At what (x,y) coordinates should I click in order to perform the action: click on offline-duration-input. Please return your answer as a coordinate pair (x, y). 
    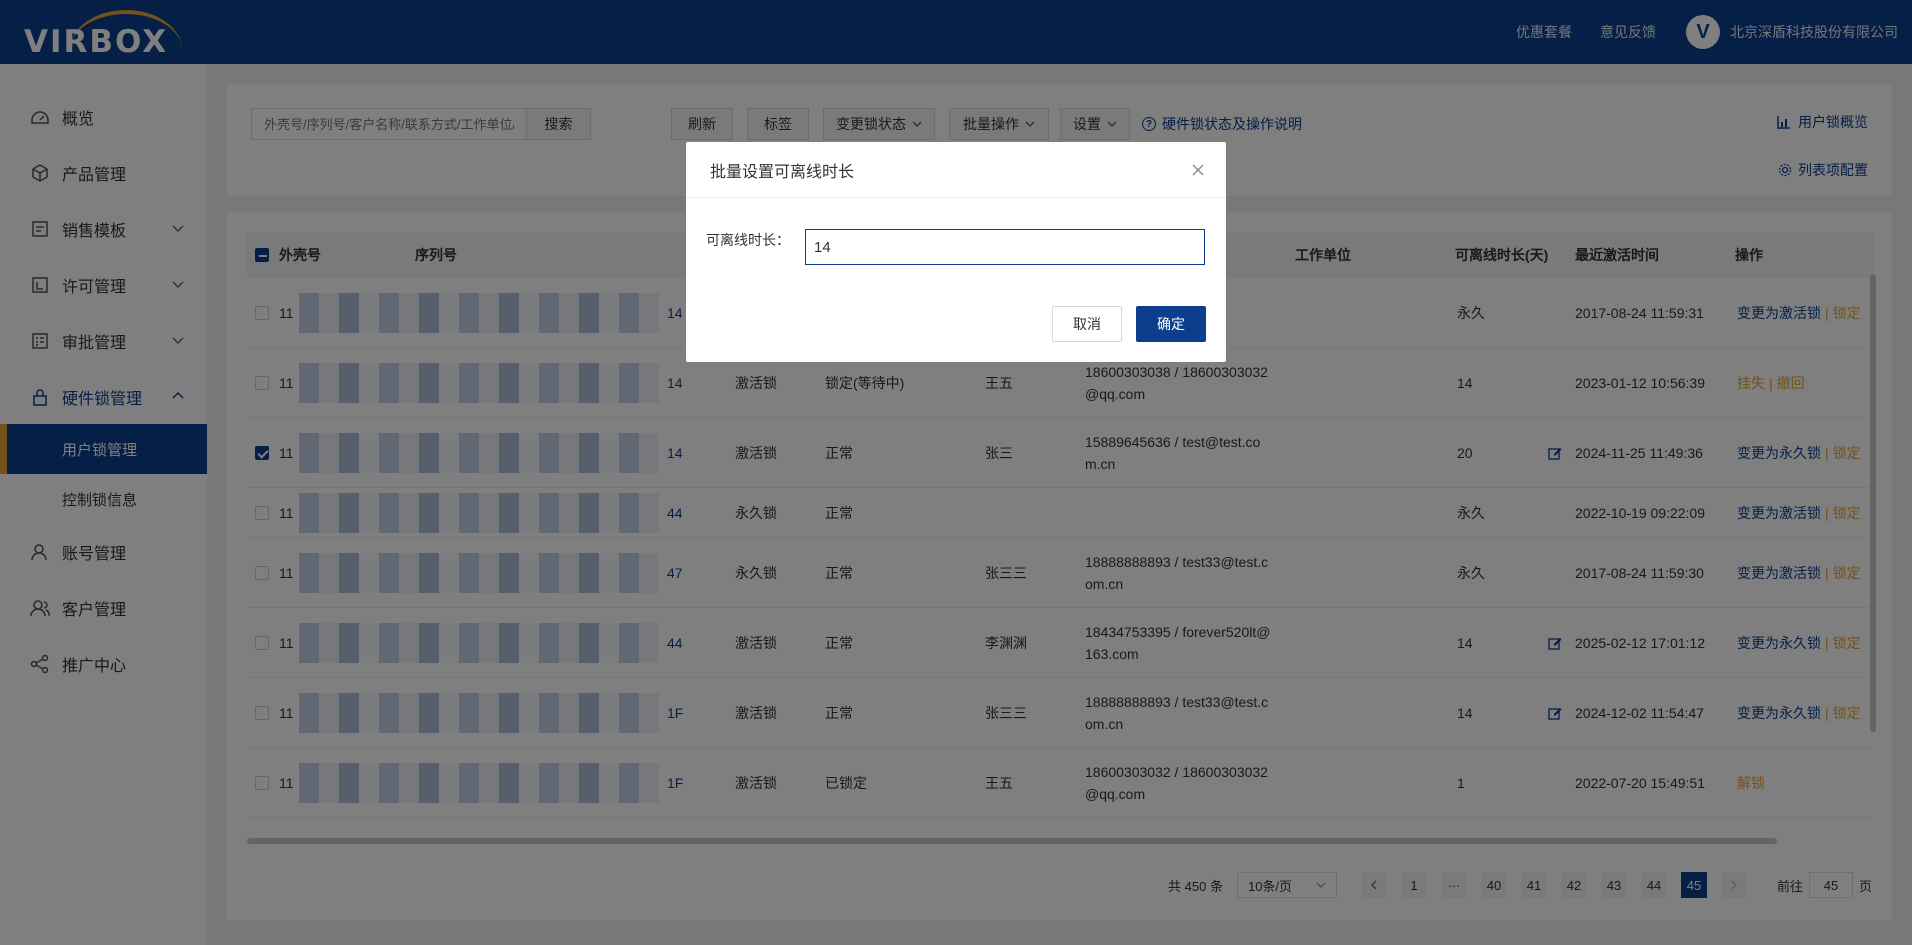
    Looking at the image, I should click on (1005, 247).